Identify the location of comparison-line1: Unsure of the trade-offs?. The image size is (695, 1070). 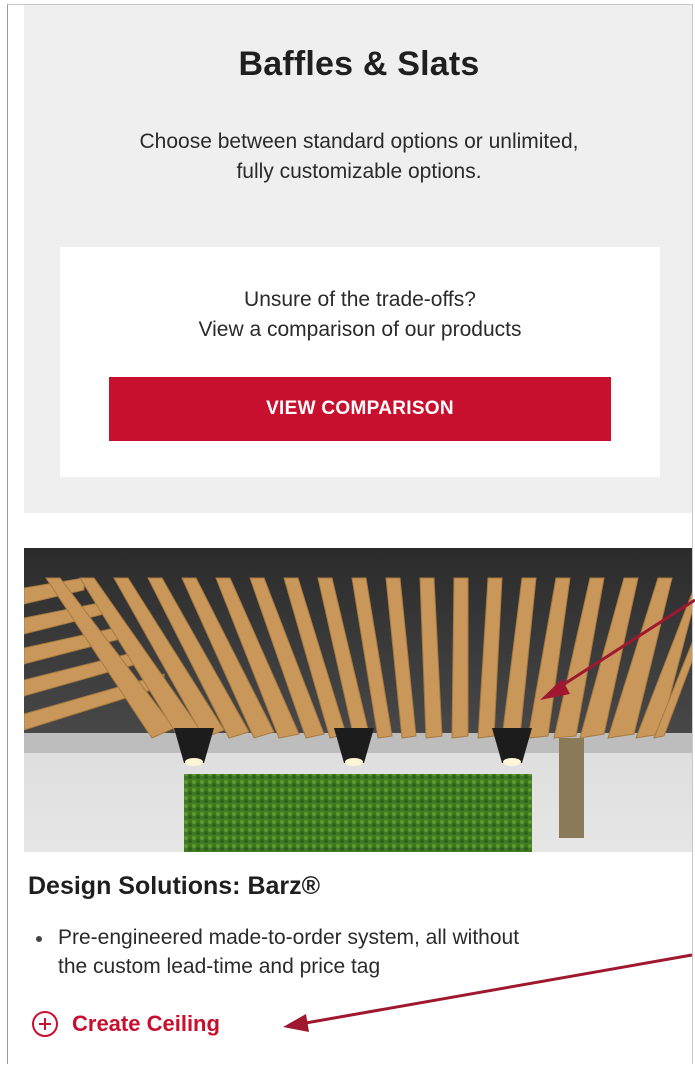
(360, 299).